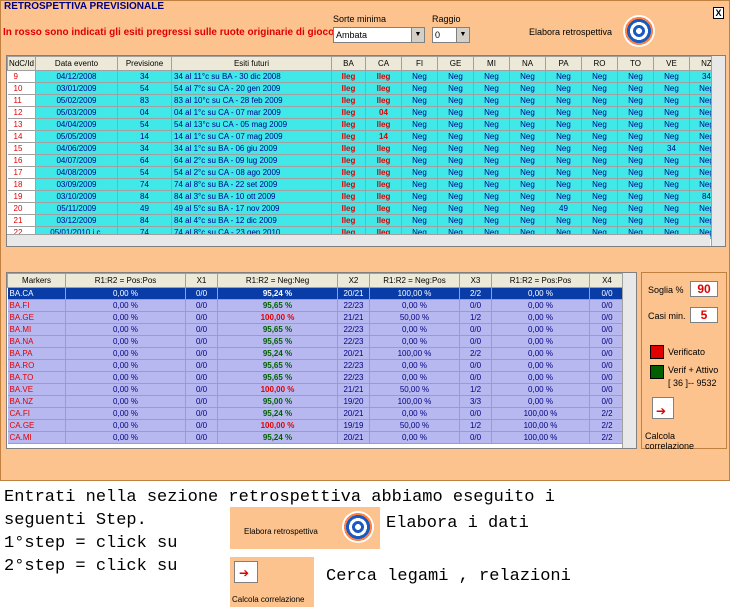  What do you see at coordinates (718, 13) in the screenshot?
I see `close-button: X` at bounding box center [718, 13].